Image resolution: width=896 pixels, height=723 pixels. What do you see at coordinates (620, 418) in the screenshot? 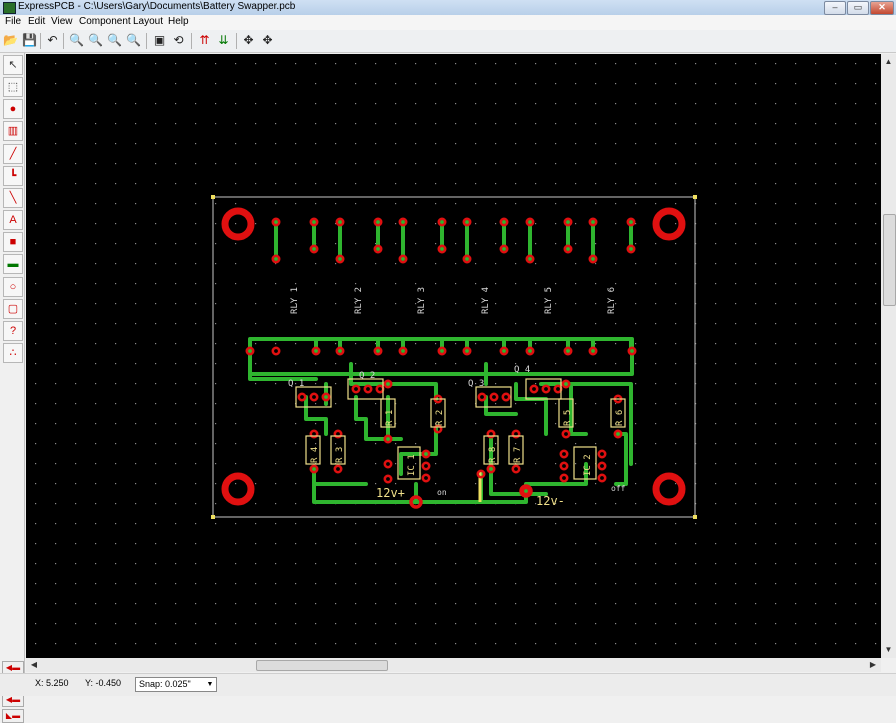
I see `resistor-label: R 6` at bounding box center [620, 418].